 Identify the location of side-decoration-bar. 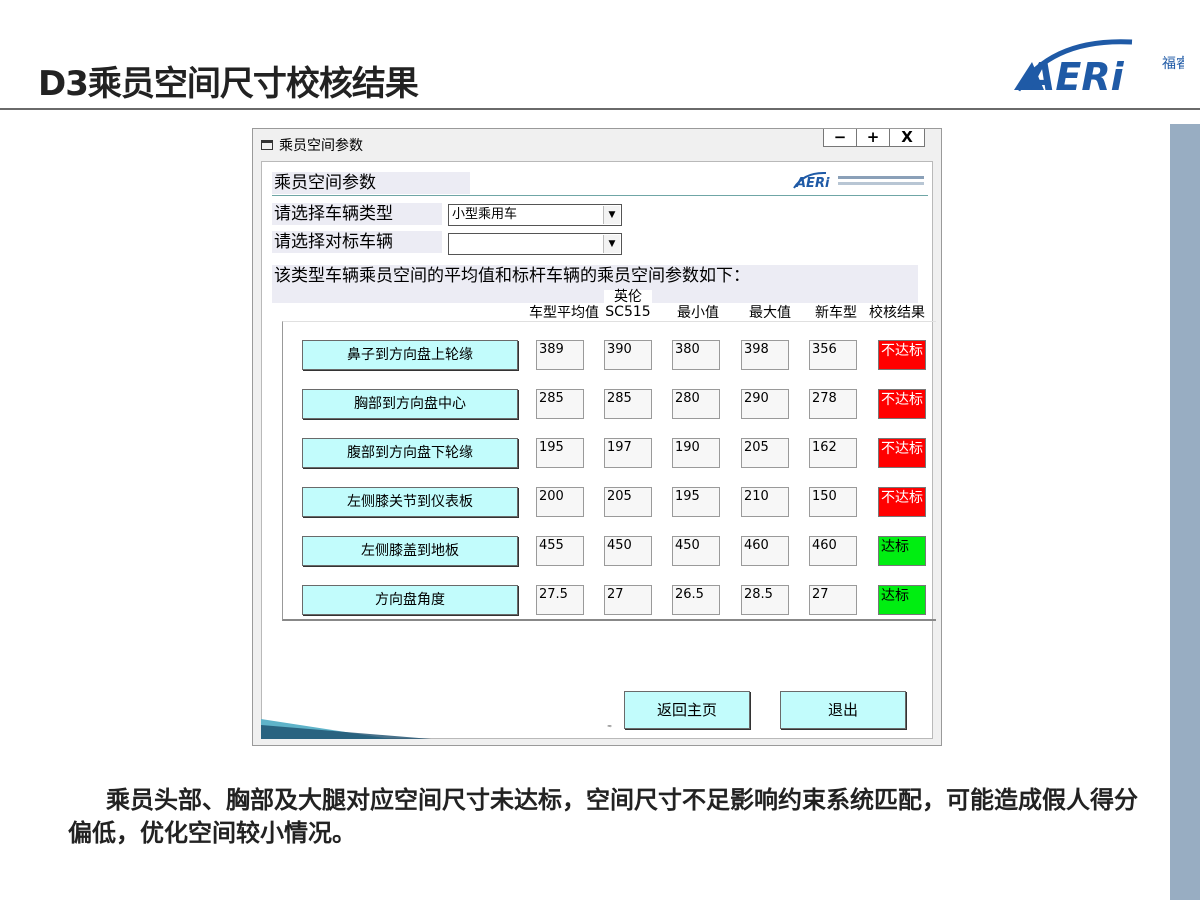
(1185, 512).